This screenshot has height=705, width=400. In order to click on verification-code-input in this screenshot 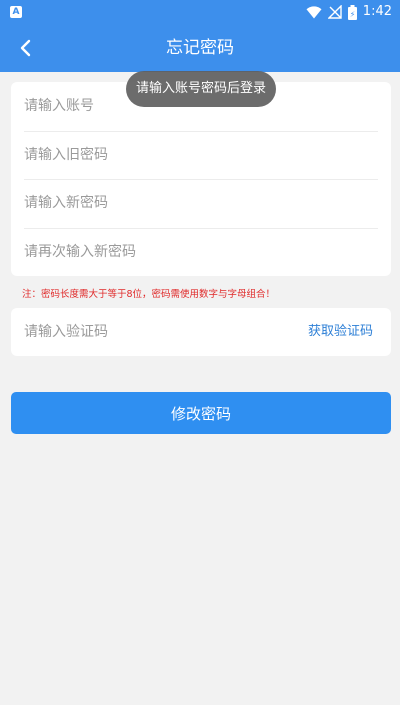, I will do `click(147, 332)`.